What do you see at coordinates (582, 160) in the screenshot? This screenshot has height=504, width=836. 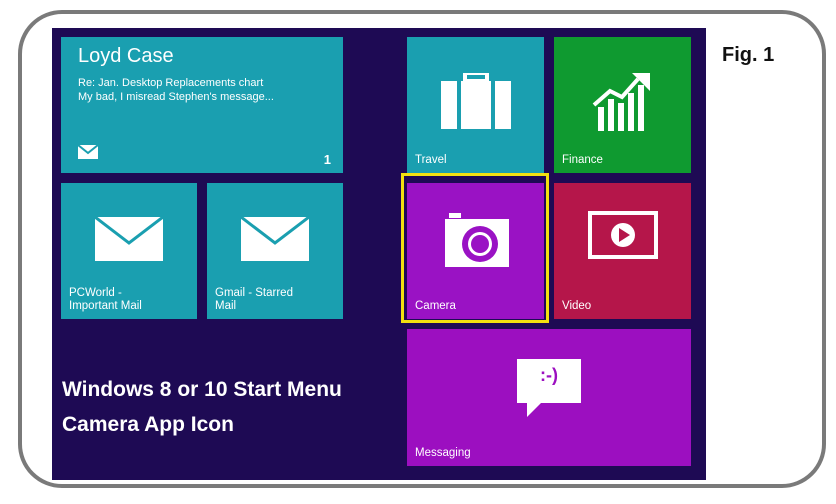 I see `tile-label: Finance` at bounding box center [582, 160].